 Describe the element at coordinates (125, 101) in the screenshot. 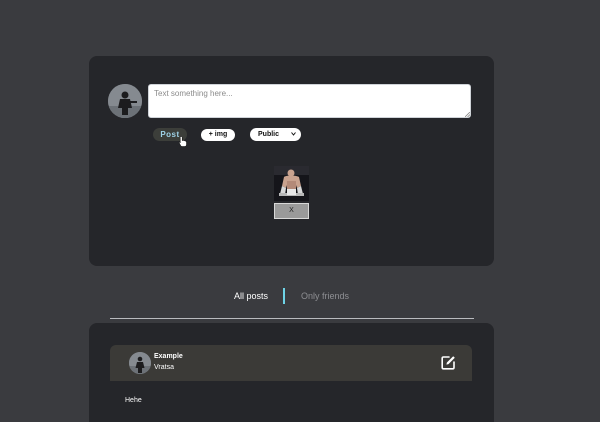

I see `composer-avatar` at that location.